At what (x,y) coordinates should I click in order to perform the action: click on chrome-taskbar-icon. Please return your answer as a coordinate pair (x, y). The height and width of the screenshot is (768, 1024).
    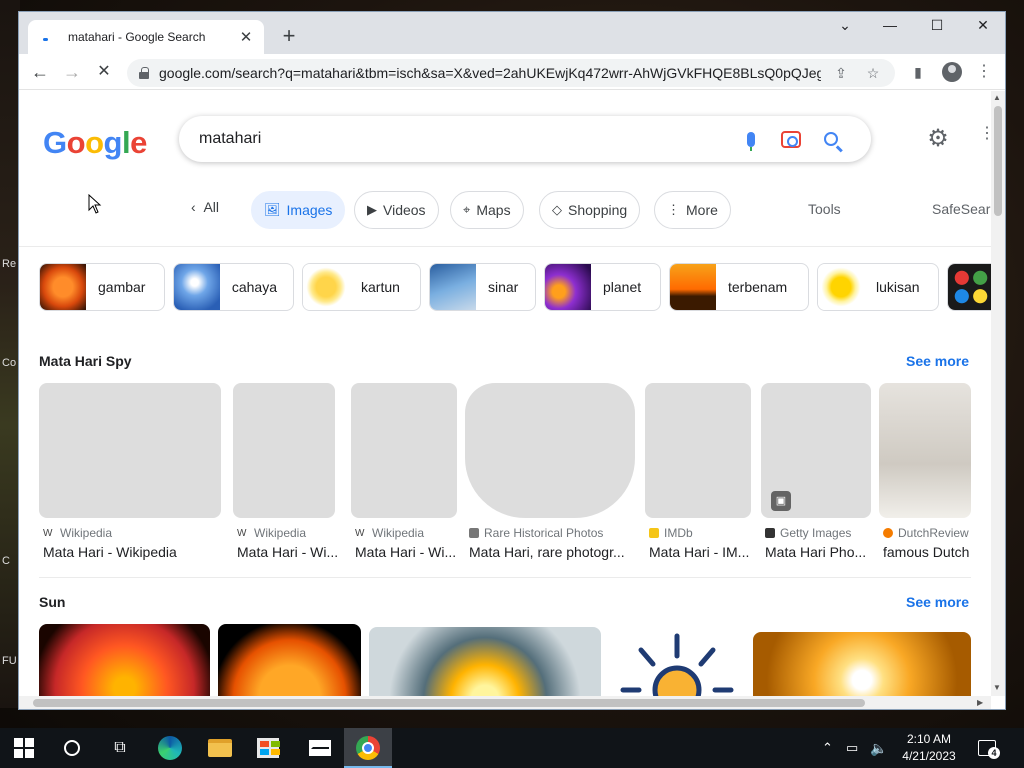
    Looking at the image, I should click on (368, 748).